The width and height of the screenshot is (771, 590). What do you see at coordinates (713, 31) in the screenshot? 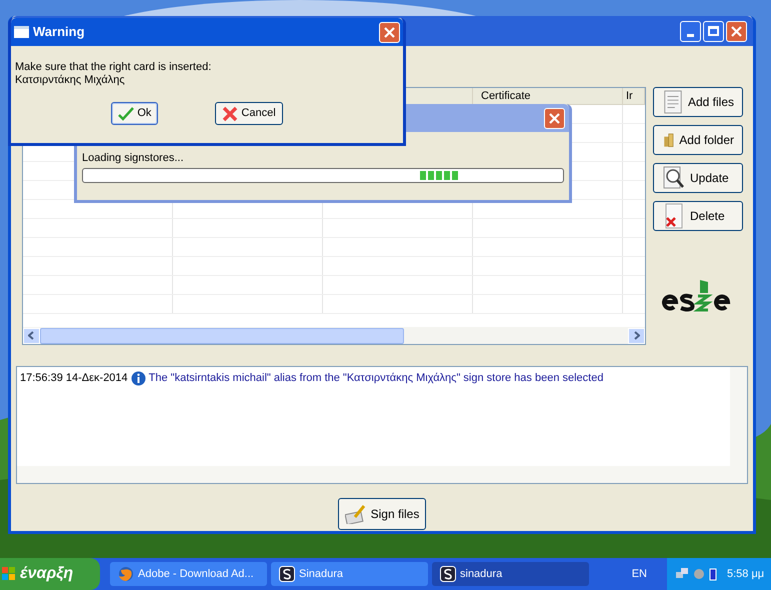
I see `maximize-button` at bounding box center [713, 31].